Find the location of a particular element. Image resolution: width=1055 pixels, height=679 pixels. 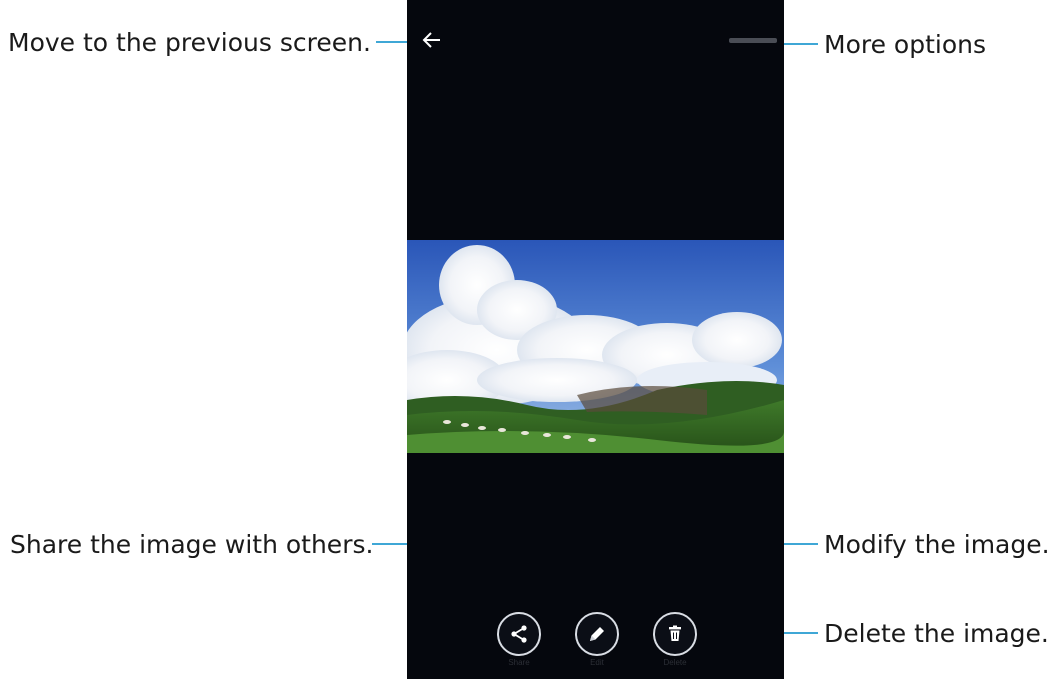

bottom-action-bar: Share Edit Delete is located at coordinates (595, 645).